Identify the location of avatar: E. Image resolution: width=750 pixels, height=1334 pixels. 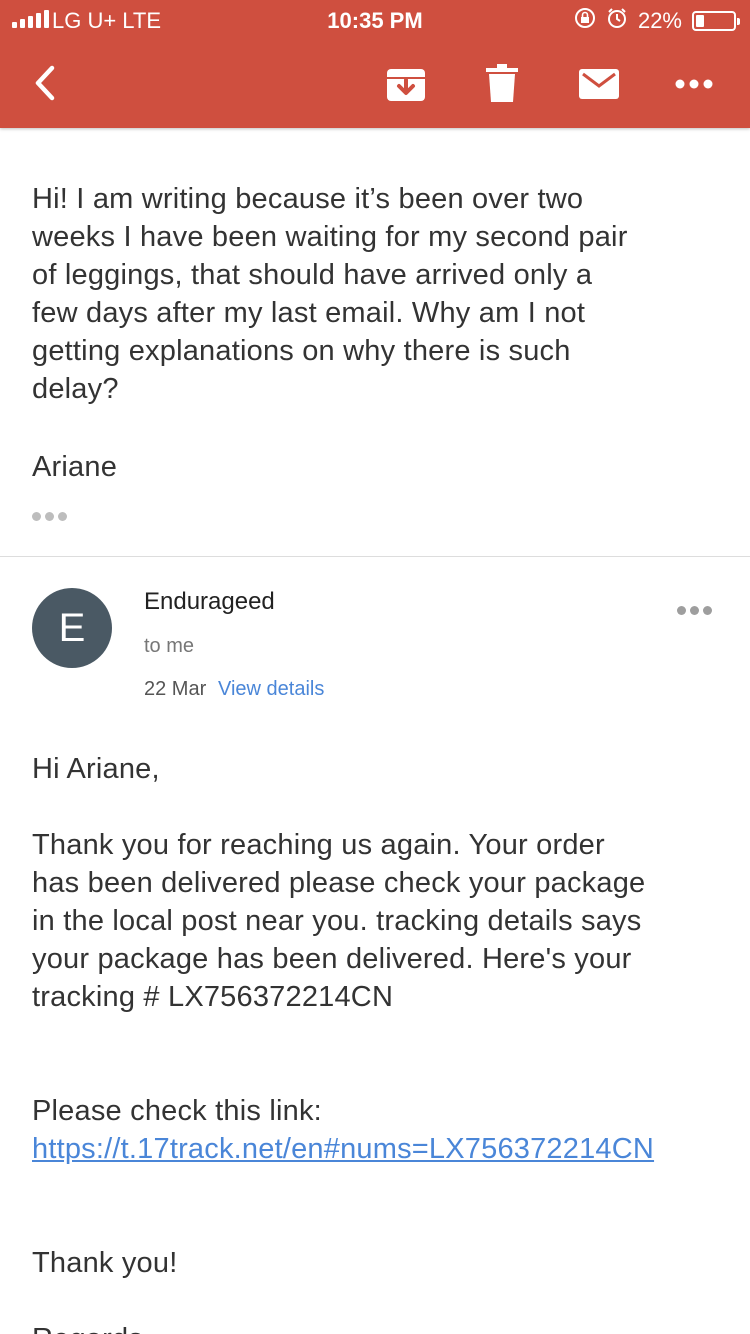
(72, 628).